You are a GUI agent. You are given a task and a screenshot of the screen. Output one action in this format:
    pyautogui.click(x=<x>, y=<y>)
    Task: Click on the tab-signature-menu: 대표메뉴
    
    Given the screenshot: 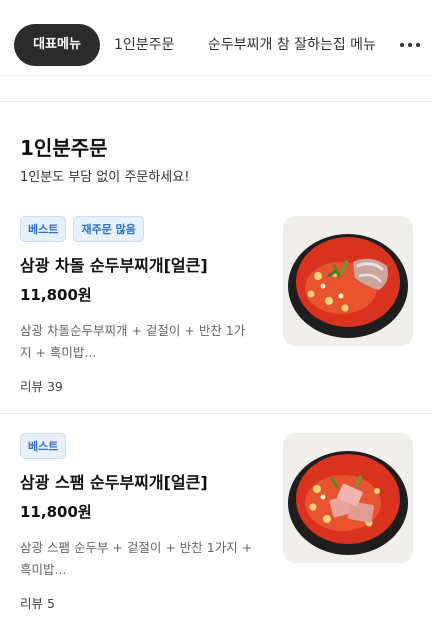 What is the action you would take?
    pyautogui.click(x=57, y=45)
    